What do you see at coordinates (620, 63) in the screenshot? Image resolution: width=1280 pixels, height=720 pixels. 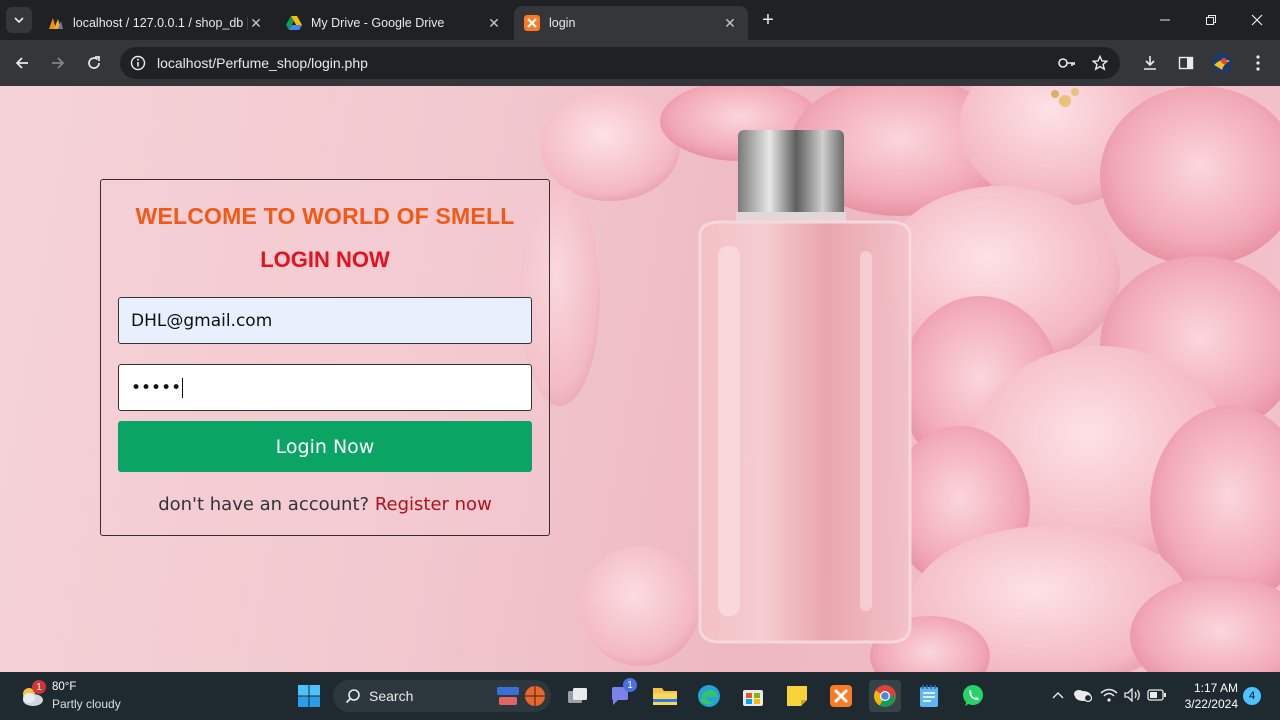 I see `address-bar: localhost/Perfume_shop/login.php` at bounding box center [620, 63].